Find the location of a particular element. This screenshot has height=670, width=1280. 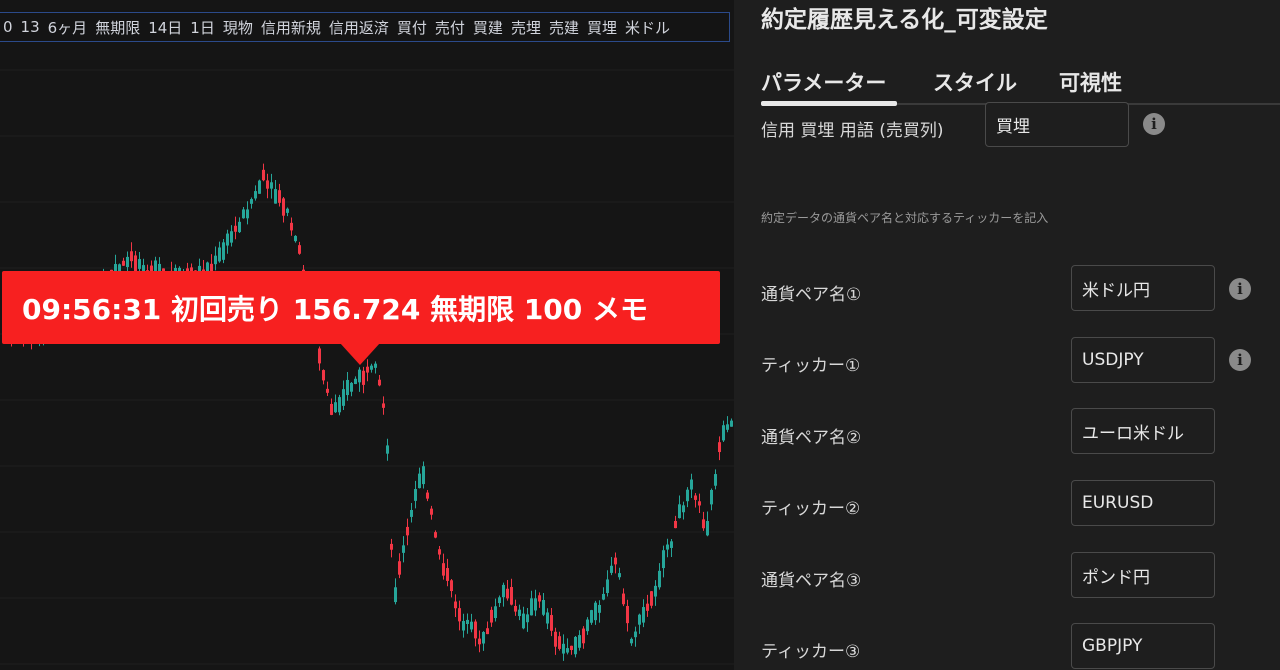

toolbar-item-margin-new: 信用新規 is located at coordinates (291, 27).